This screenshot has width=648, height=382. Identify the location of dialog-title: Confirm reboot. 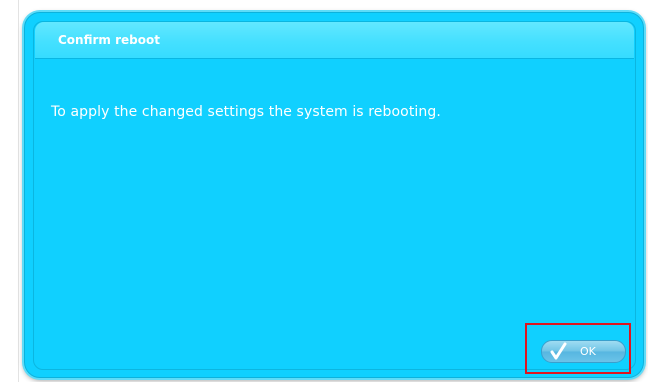
(109, 40).